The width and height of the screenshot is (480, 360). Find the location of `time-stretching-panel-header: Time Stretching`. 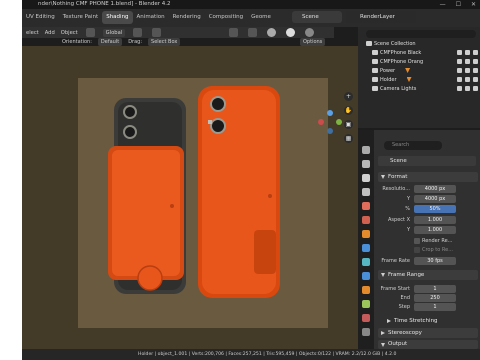

time-stretching-panel-header: Time Stretching is located at coordinates (432, 321).